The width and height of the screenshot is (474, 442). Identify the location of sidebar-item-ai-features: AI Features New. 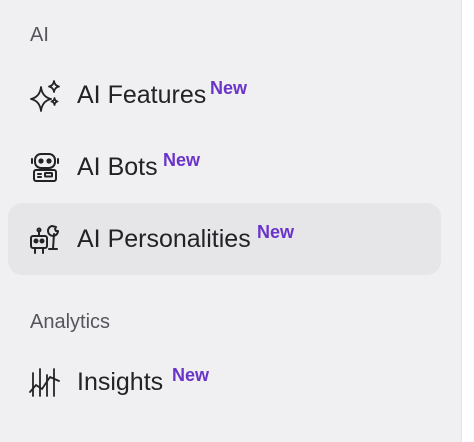
(224, 95).